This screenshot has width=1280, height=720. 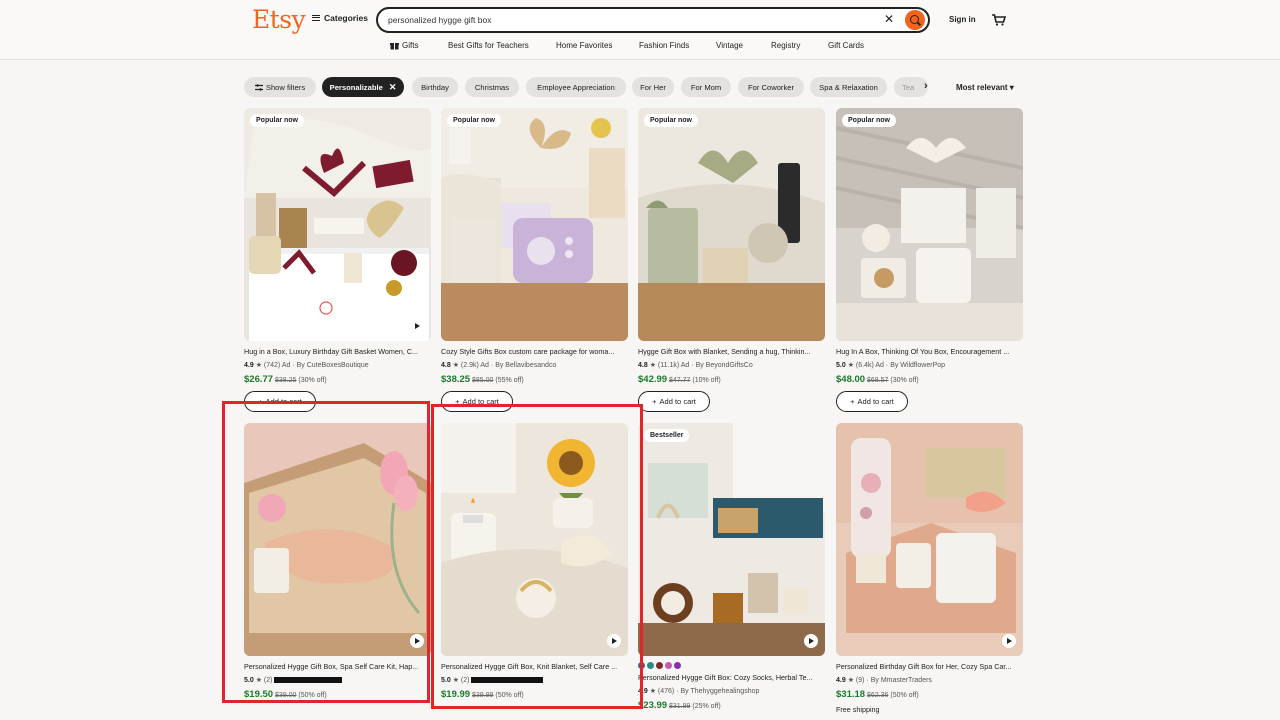 What do you see at coordinates (346, 18) in the screenshot?
I see `categories-label: Categories` at bounding box center [346, 18].